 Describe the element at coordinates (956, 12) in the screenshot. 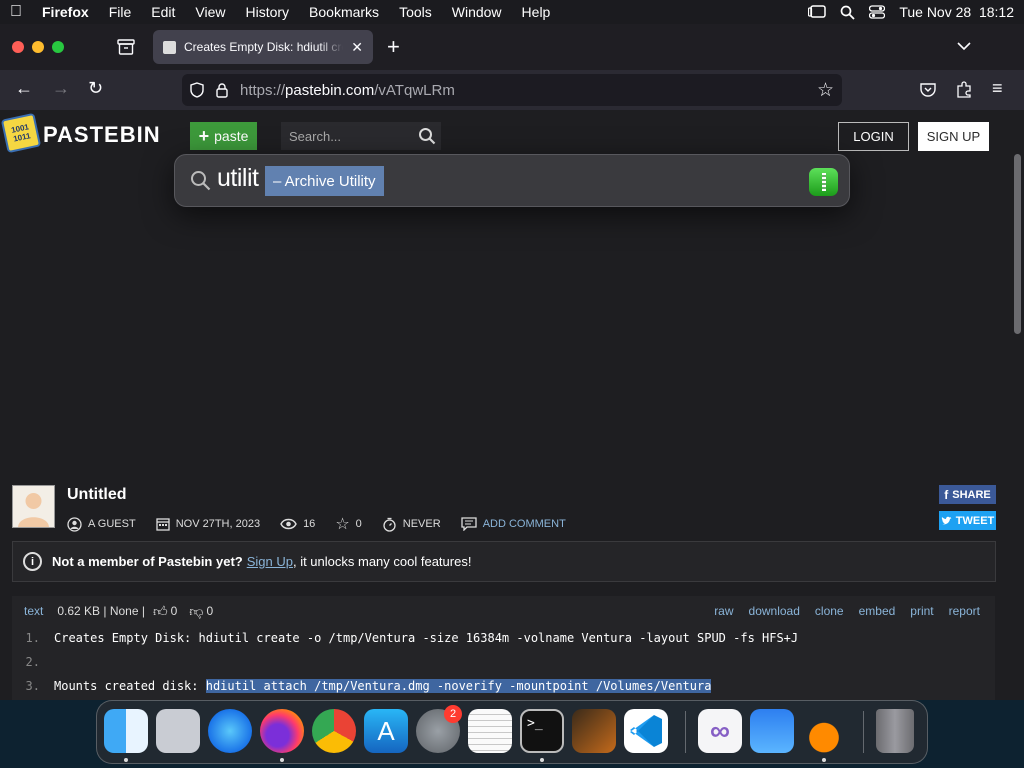

I see `menu-clock: Tue Nov 28 18:12` at that location.